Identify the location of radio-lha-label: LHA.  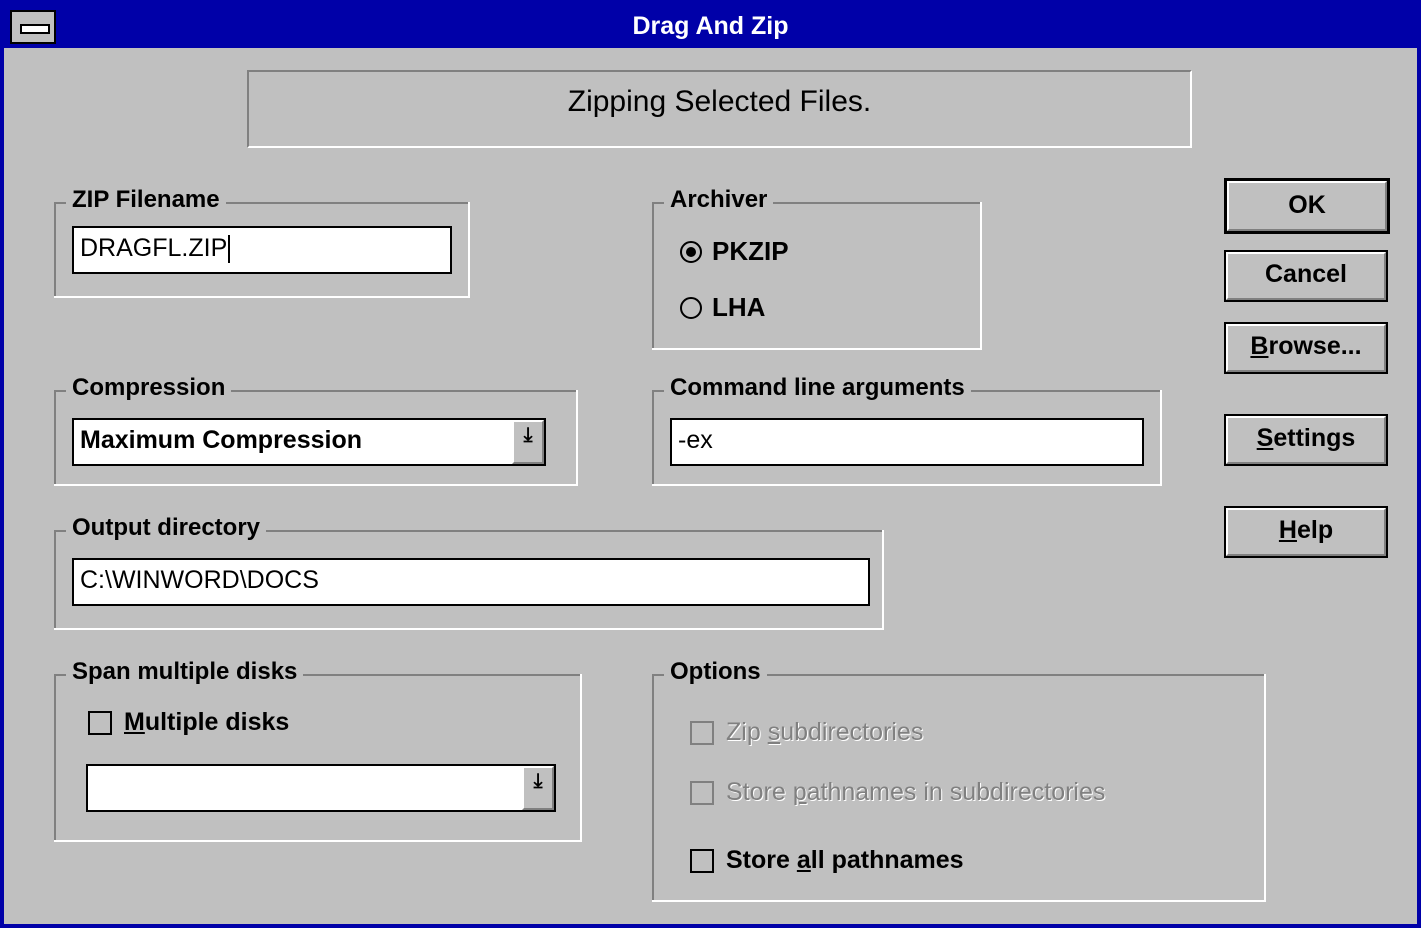
(739, 307).